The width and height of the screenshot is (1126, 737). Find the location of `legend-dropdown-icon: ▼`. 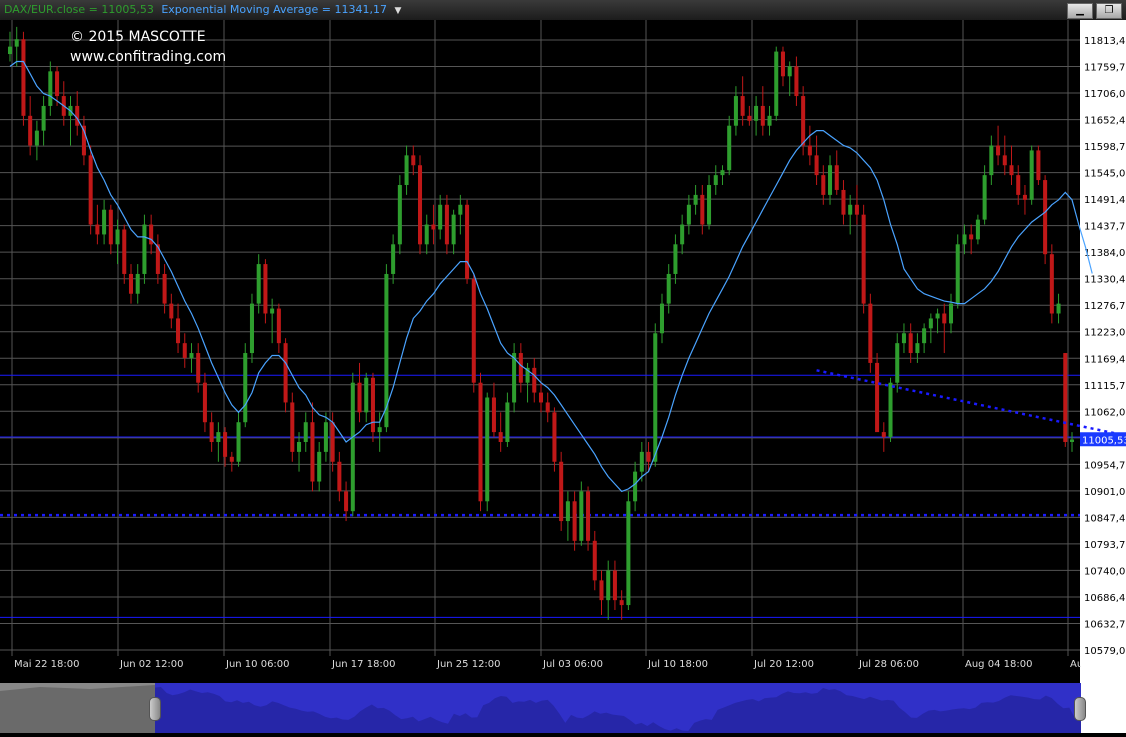

legend-dropdown-icon: ▼ is located at coordinates (397, 11).